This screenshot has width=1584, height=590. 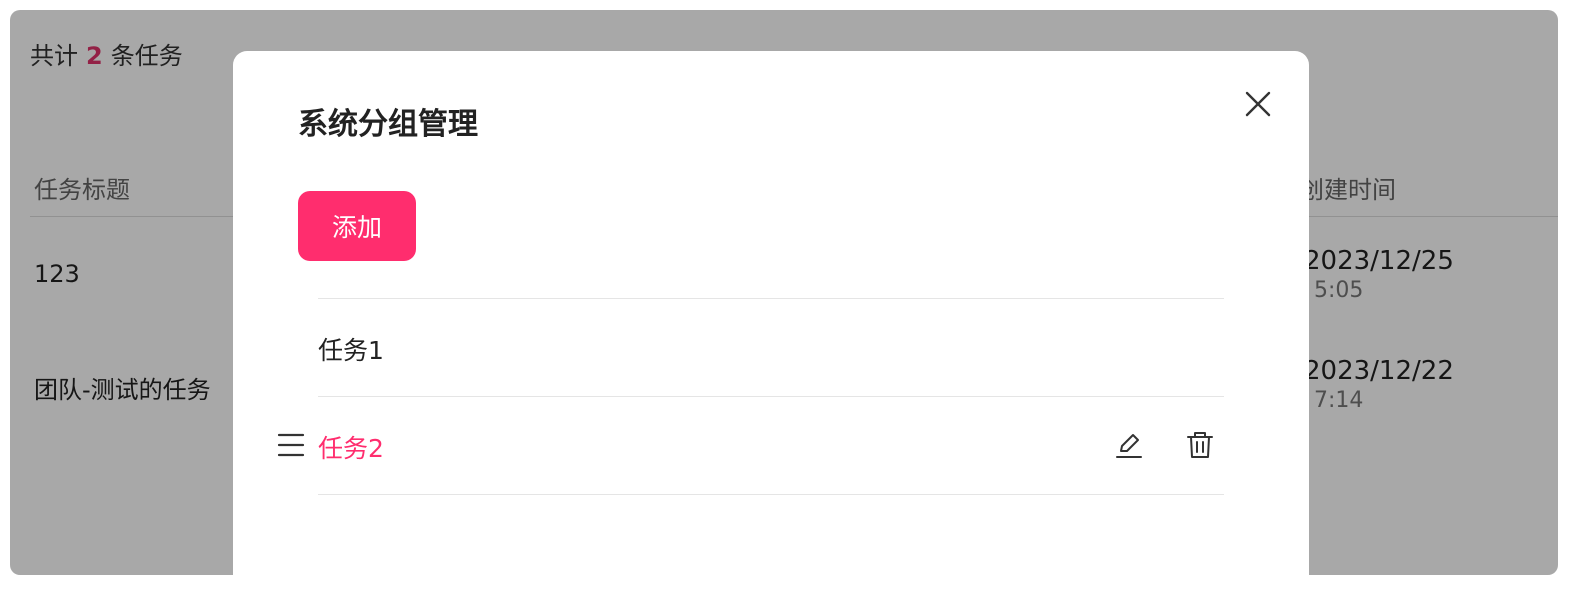 I want to click on delete-button, so click(x=1200, y=445).